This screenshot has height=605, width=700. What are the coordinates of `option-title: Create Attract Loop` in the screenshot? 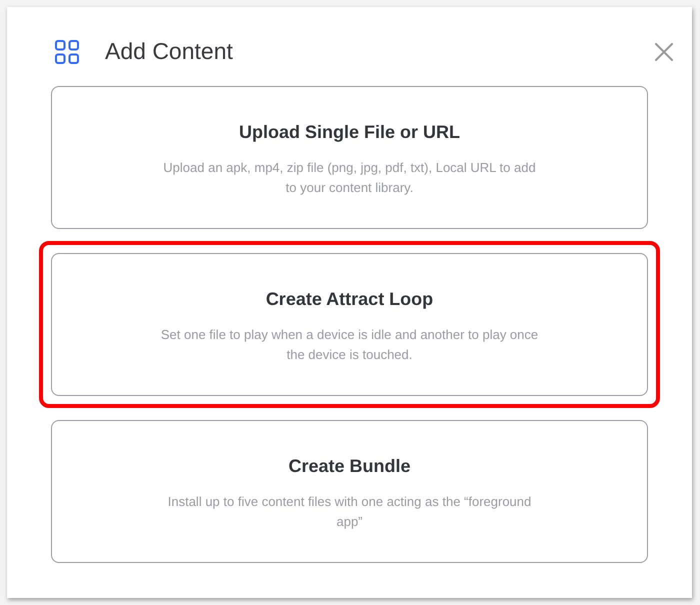 It's located at (350, 299).